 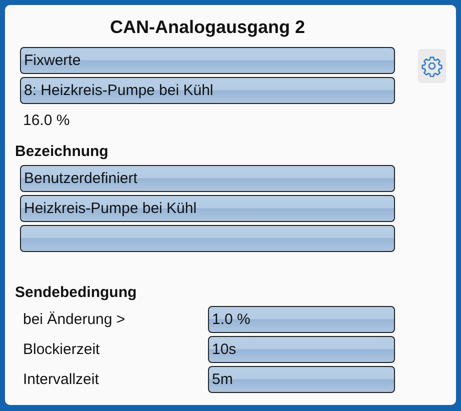 What do you see at coordinates (46, 120) in the screenshot?
I see `value-text: 16.0 %` at bounding box center [46, 120].